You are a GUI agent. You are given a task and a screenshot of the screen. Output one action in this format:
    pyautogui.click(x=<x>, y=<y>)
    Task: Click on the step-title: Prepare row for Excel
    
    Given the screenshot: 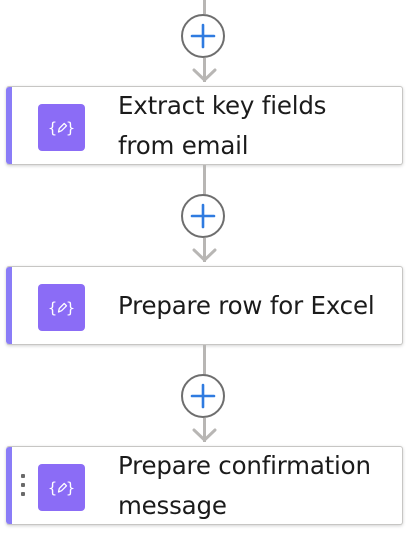 What is the action you would take?
    pyautogui.click(x=246, y=305)
    